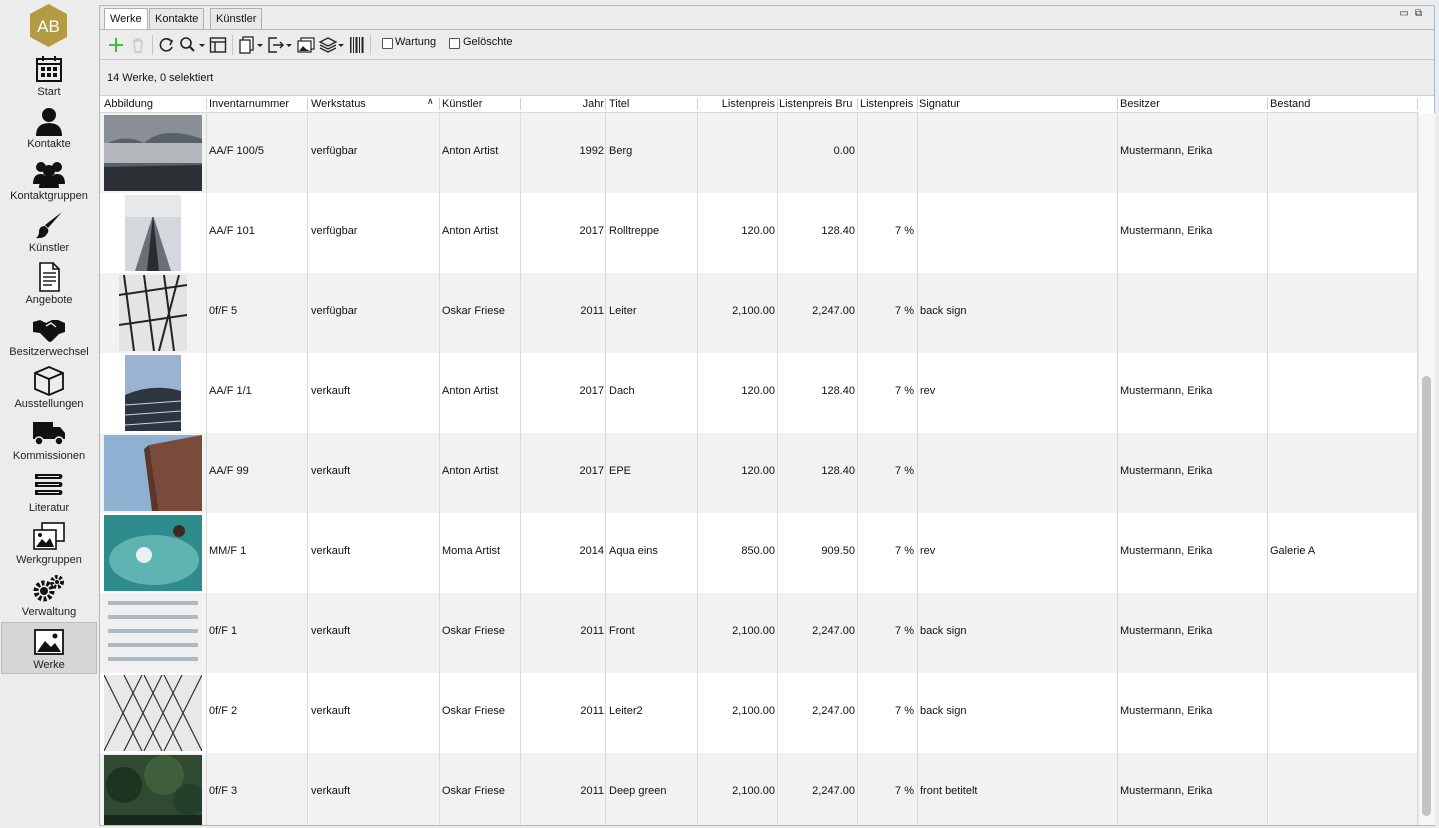  Describe the element at coordinates (177, 18) in the screenshot. I see `tab-kontakte: Kontakte` at that location.